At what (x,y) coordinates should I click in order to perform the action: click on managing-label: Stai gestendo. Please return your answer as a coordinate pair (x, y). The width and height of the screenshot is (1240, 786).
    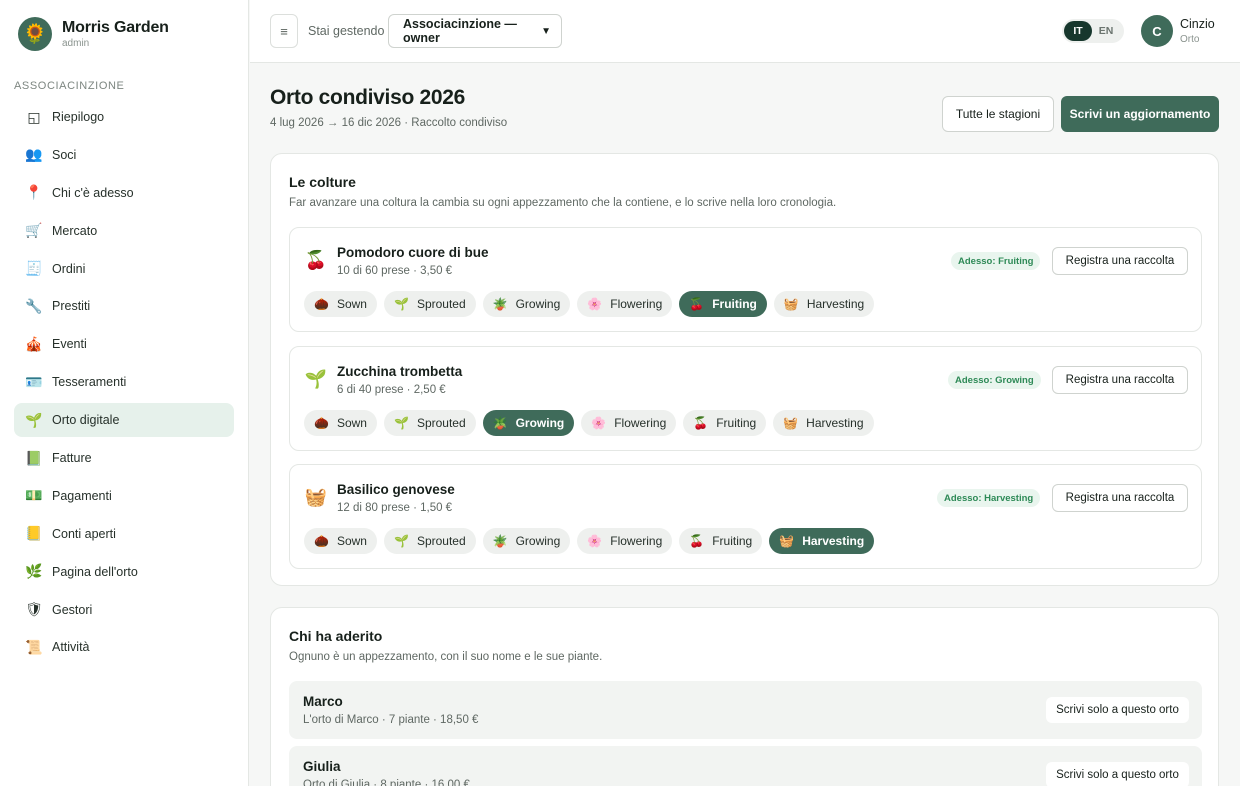
    Looking at the image, I should click on (346, 31).